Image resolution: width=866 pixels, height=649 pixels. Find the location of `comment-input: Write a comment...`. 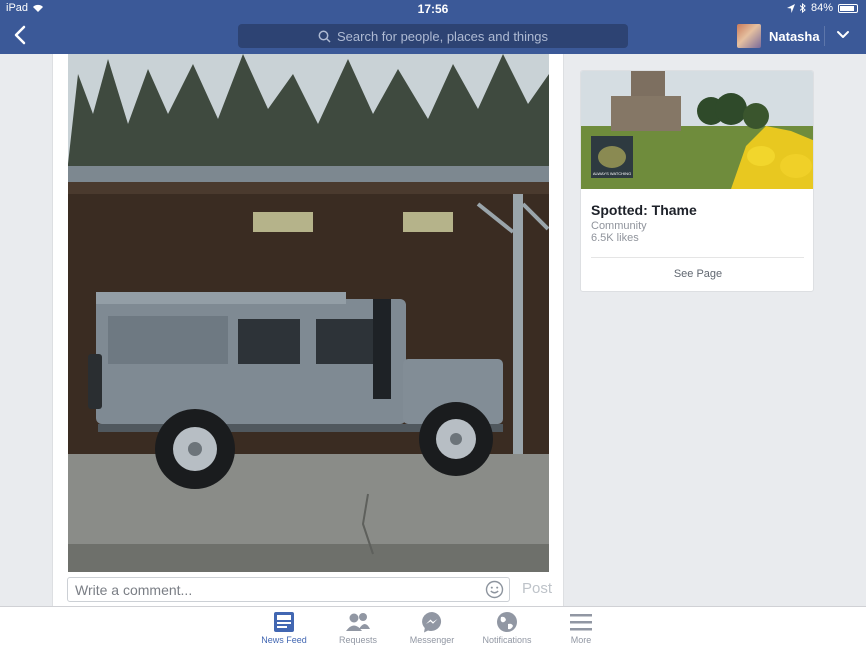

comment-input: Write a comment... is located at coordinates (288, 589).